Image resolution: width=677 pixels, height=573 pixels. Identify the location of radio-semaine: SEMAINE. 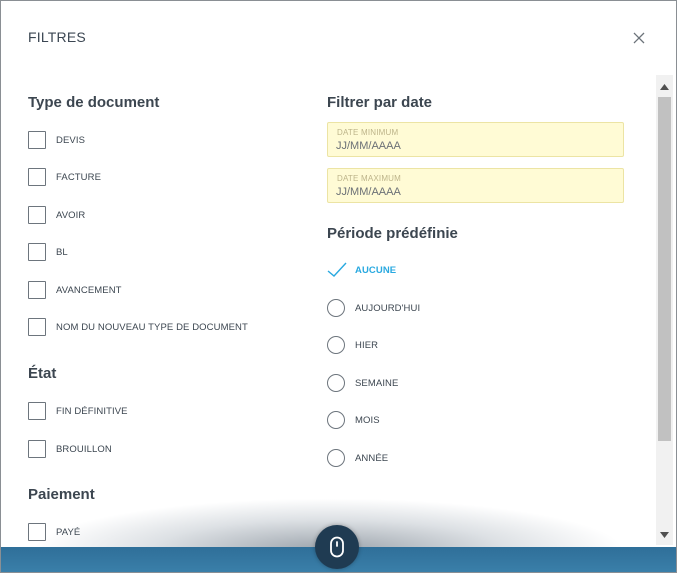
(362, 383).